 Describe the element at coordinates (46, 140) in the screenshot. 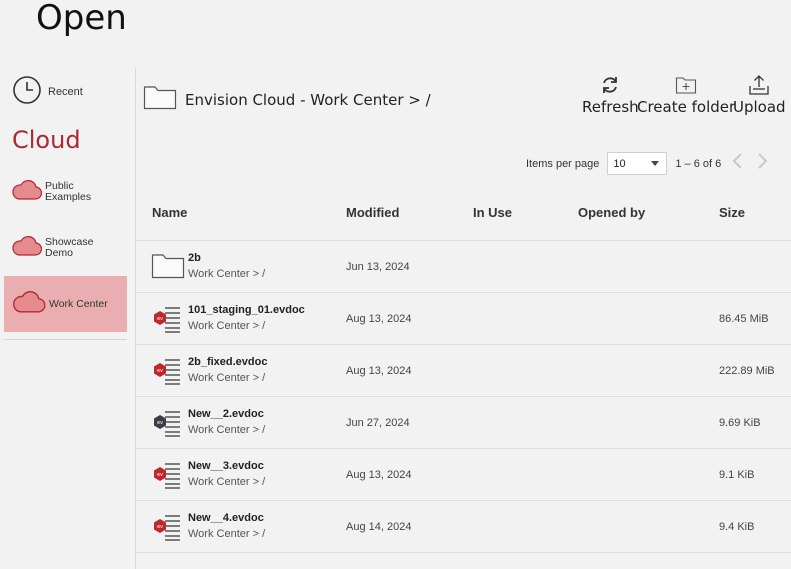

I see `cloud-heading: Cloud` at that location.